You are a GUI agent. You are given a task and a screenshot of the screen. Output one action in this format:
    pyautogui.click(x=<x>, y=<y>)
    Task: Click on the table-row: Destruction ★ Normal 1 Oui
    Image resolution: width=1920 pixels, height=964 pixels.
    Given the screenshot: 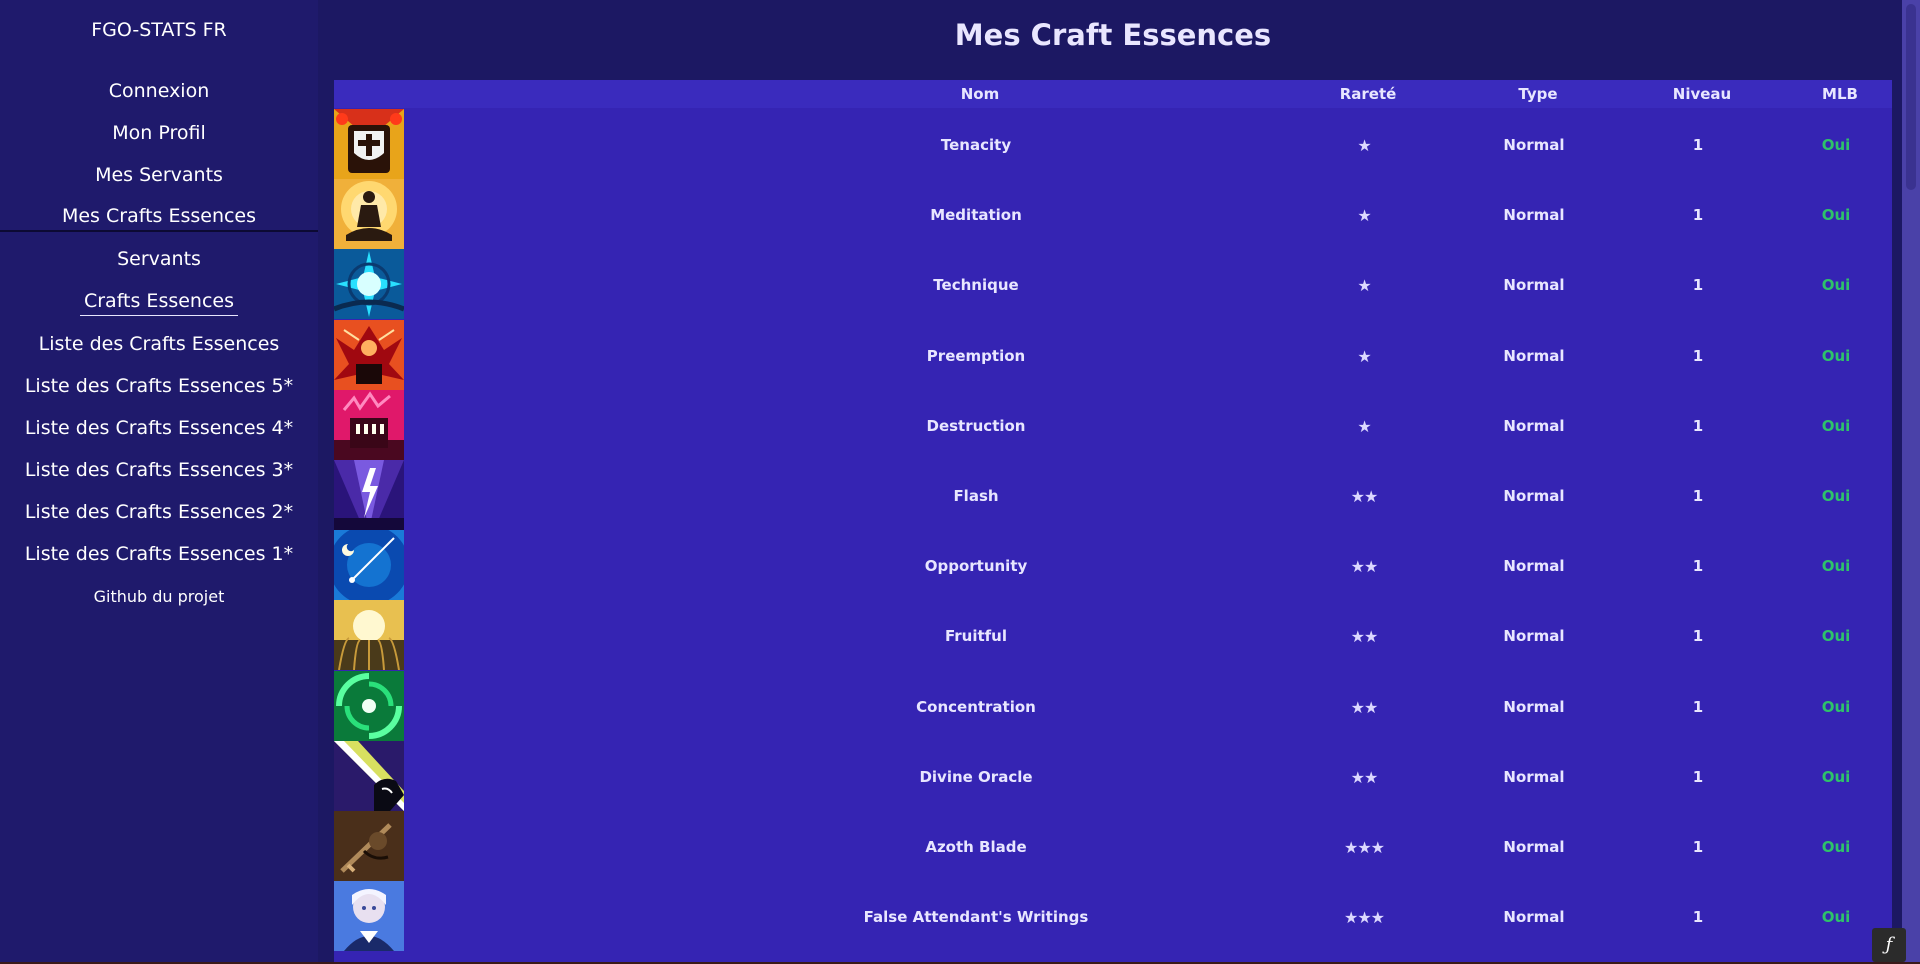 What is the action you would take?
    pyautogui.click(x=1113, y=424)
    